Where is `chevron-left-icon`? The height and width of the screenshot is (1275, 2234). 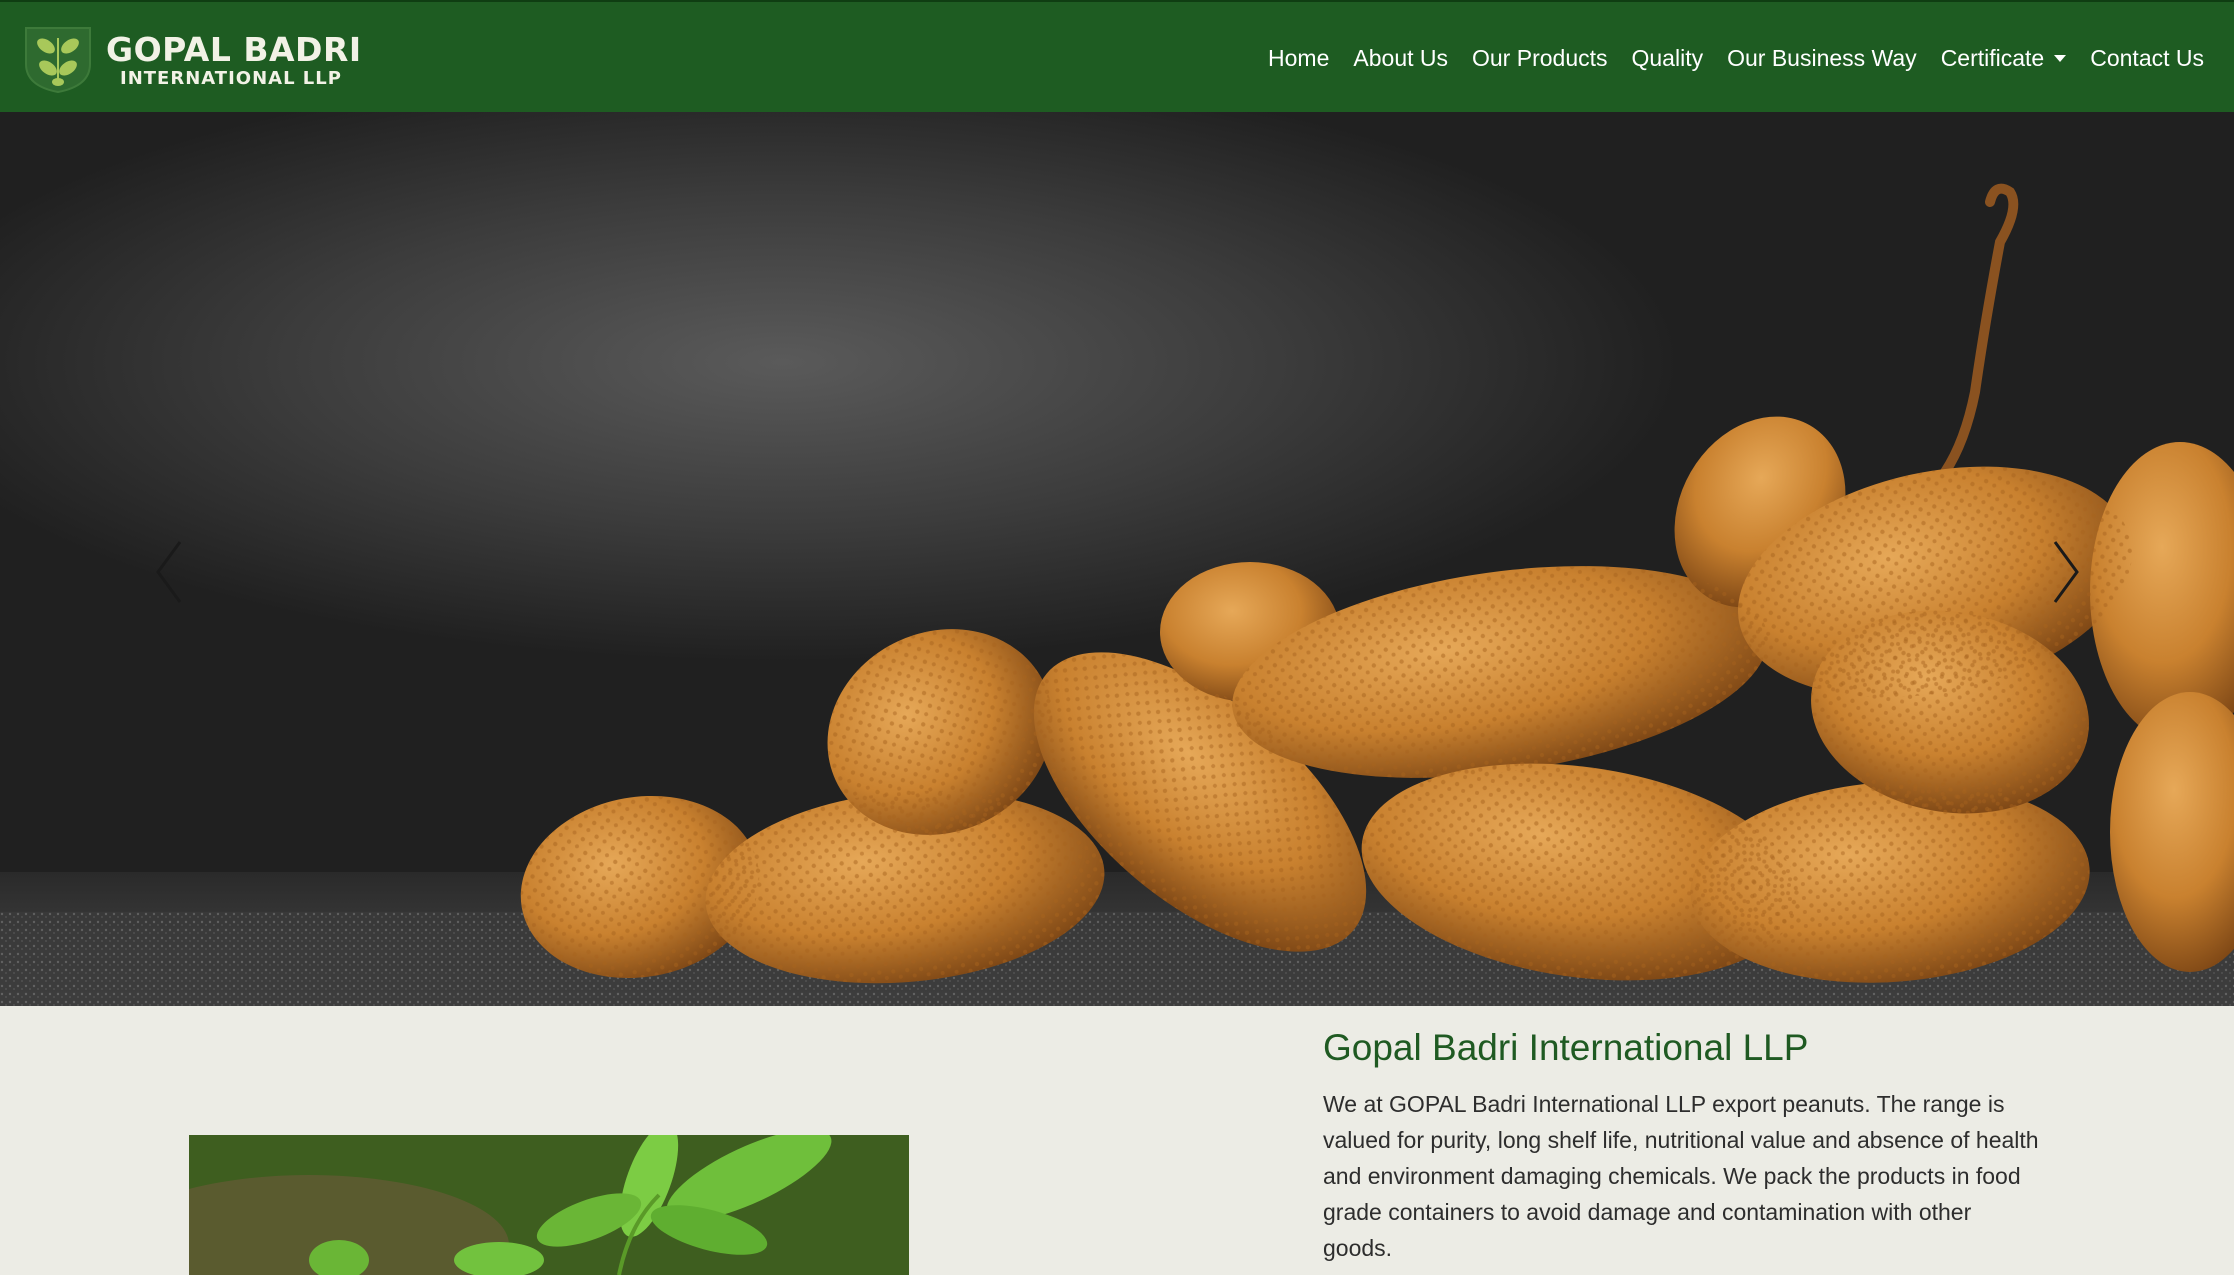
chevron-left-icon is located at coordinates (169, 572).